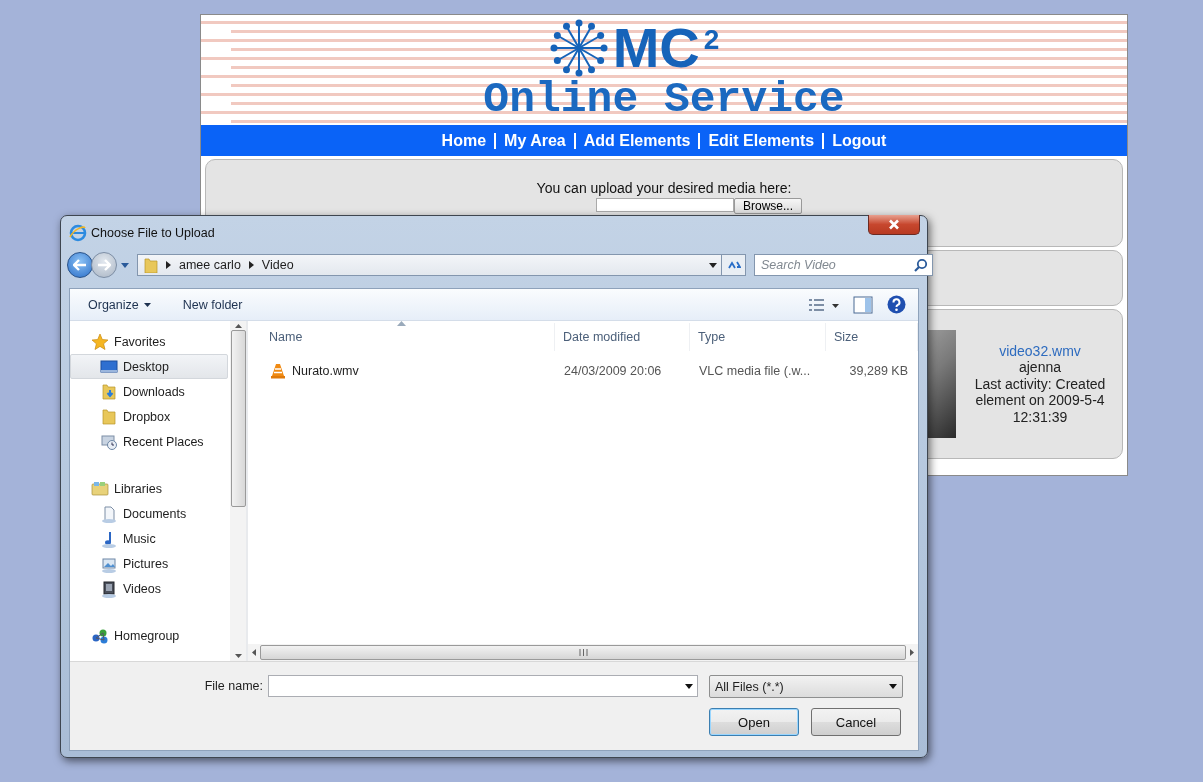 Image resolution: width=1203 pixels, height=782 pixels. Describe the element at coordinates (1040, 351) in the screenshot. I see `element-link: video32.wmv` at that location.